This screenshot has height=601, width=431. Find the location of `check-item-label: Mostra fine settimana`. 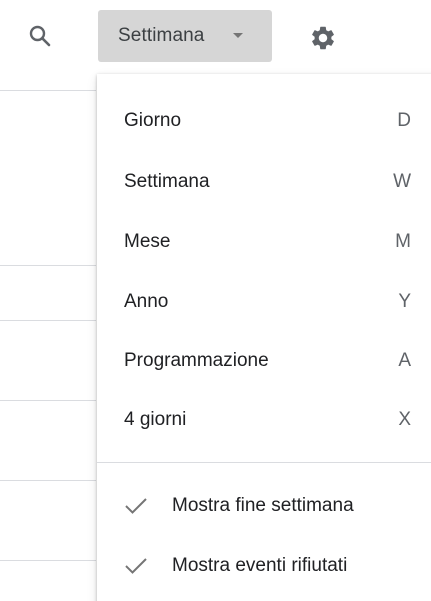

check-item-label: Mostra fine settimana is located at coordinates (263, 505).